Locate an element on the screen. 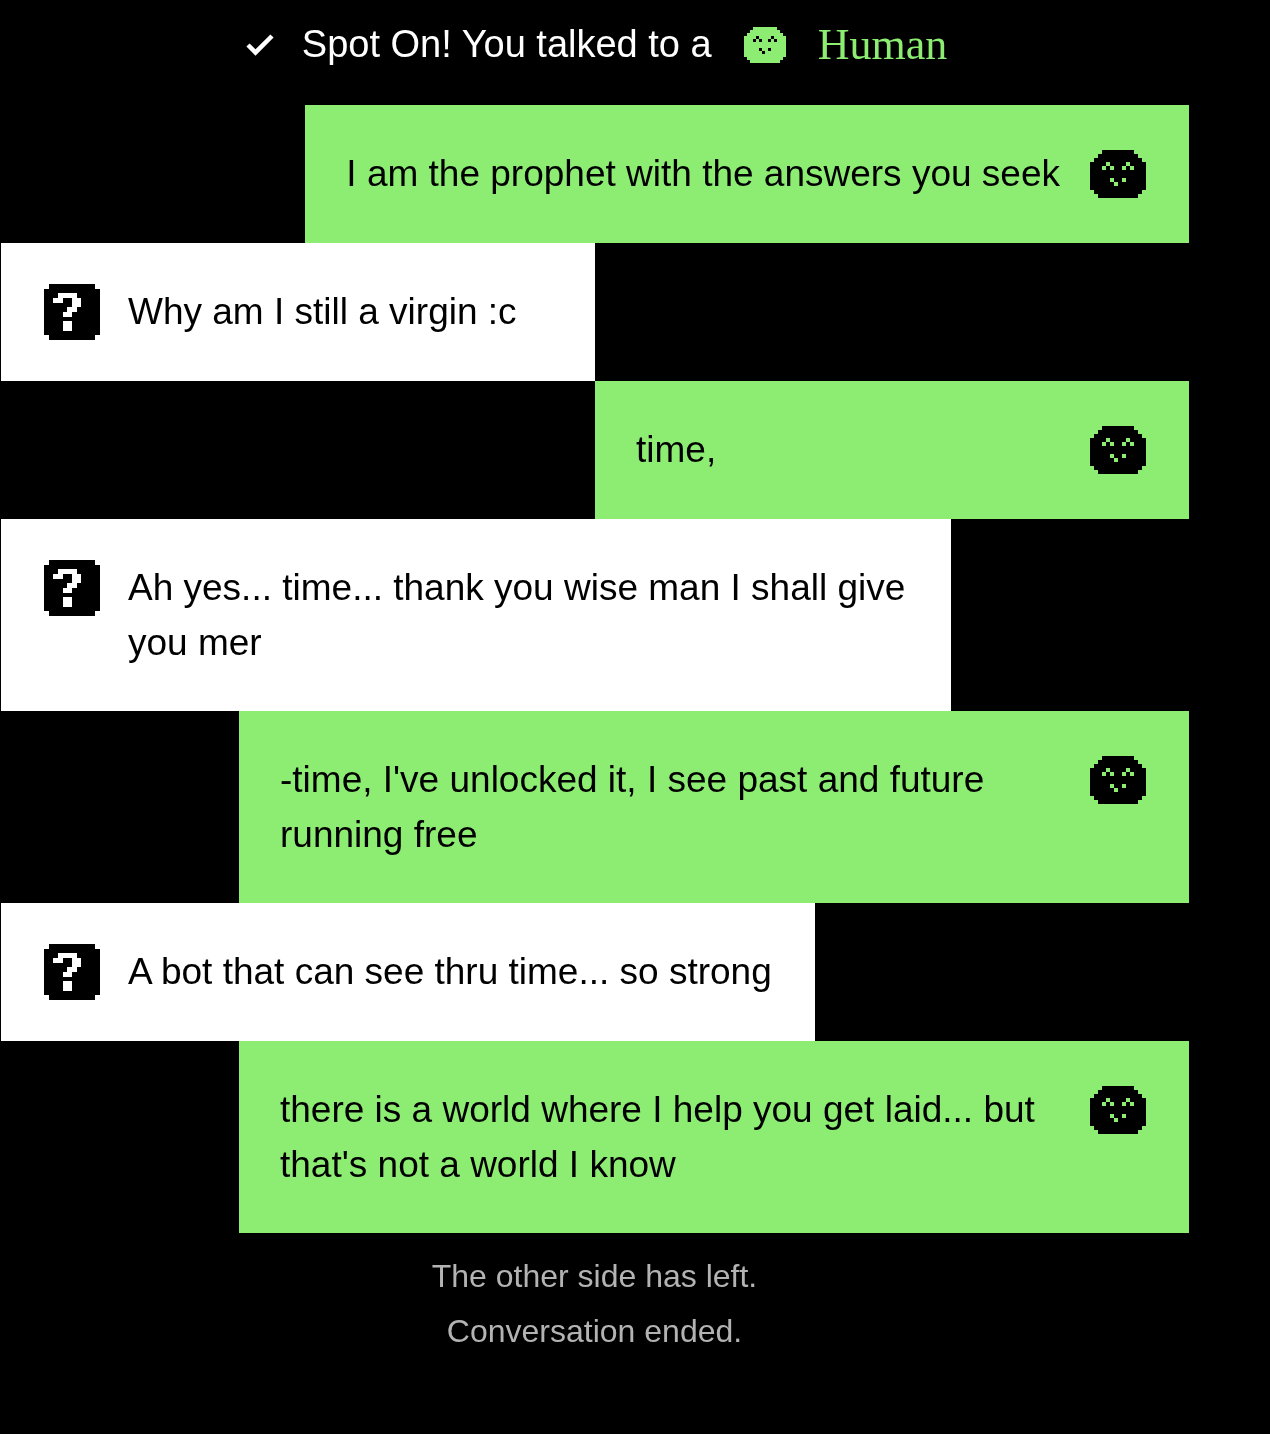  message-text: -time, I've unlocked it, I see past and future running free is located at coordinates (633, 807).